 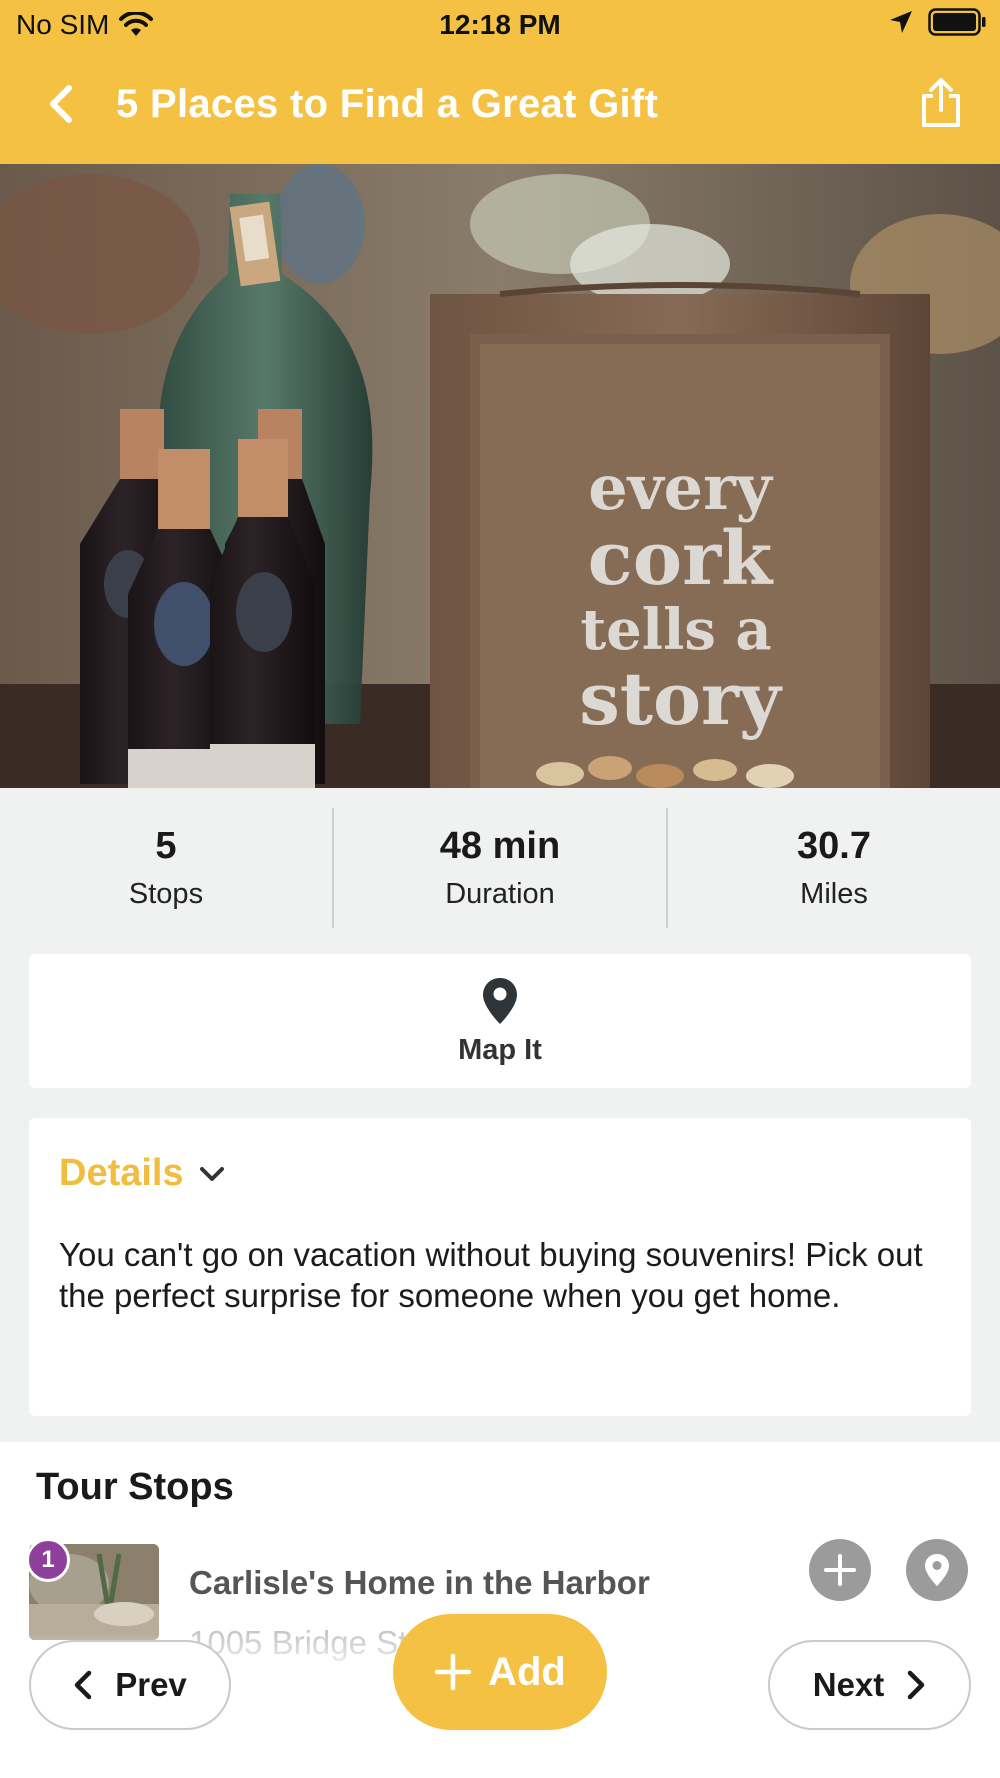 I want to click on prev-button: Prev, so click(x=130, y=1685).